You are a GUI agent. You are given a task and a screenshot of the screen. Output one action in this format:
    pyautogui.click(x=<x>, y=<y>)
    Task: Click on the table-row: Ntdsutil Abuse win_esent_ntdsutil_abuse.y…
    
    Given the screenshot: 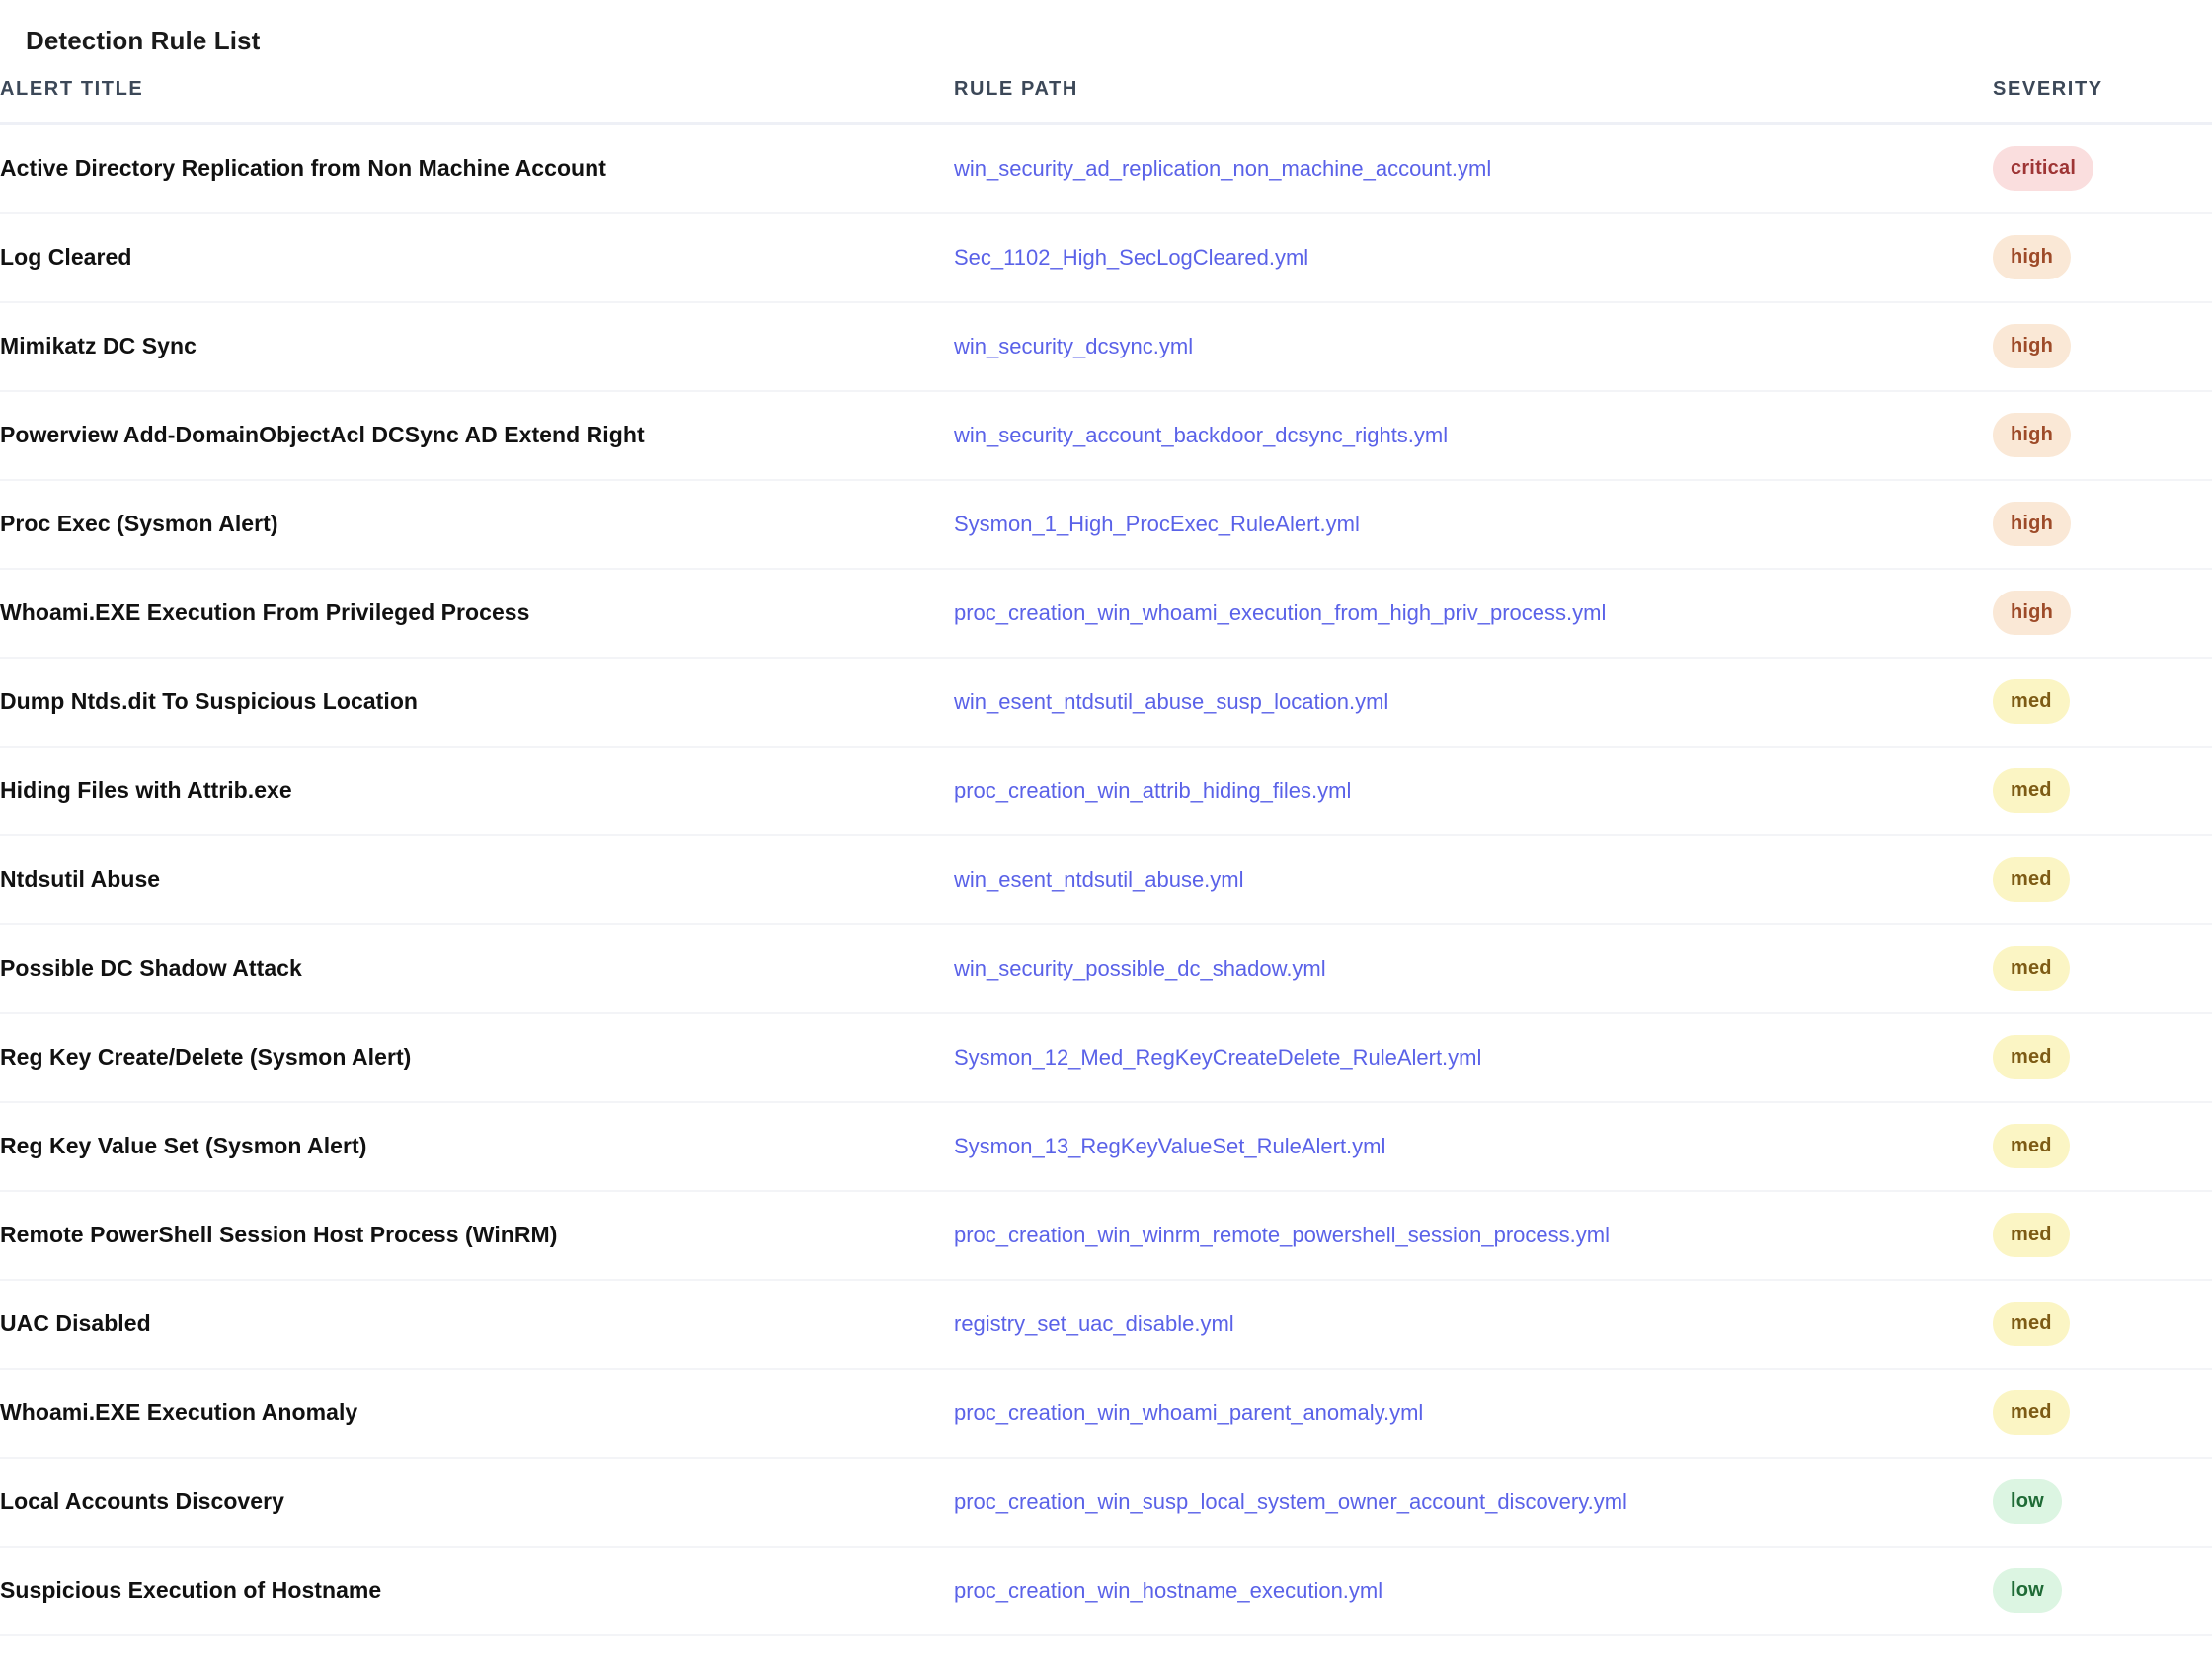 What is the action you would take?
    pyautogui.click(x=1106, y=880)
    